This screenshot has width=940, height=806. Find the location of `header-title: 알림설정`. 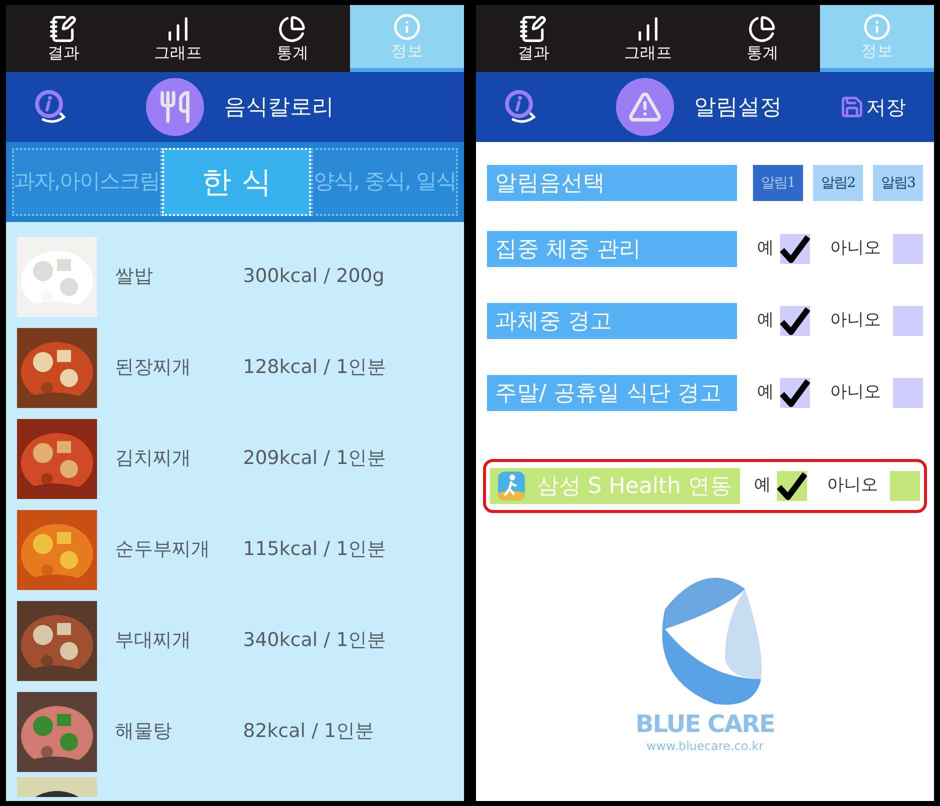

header-title: 알림설정 is located at coordinates (738, 108).